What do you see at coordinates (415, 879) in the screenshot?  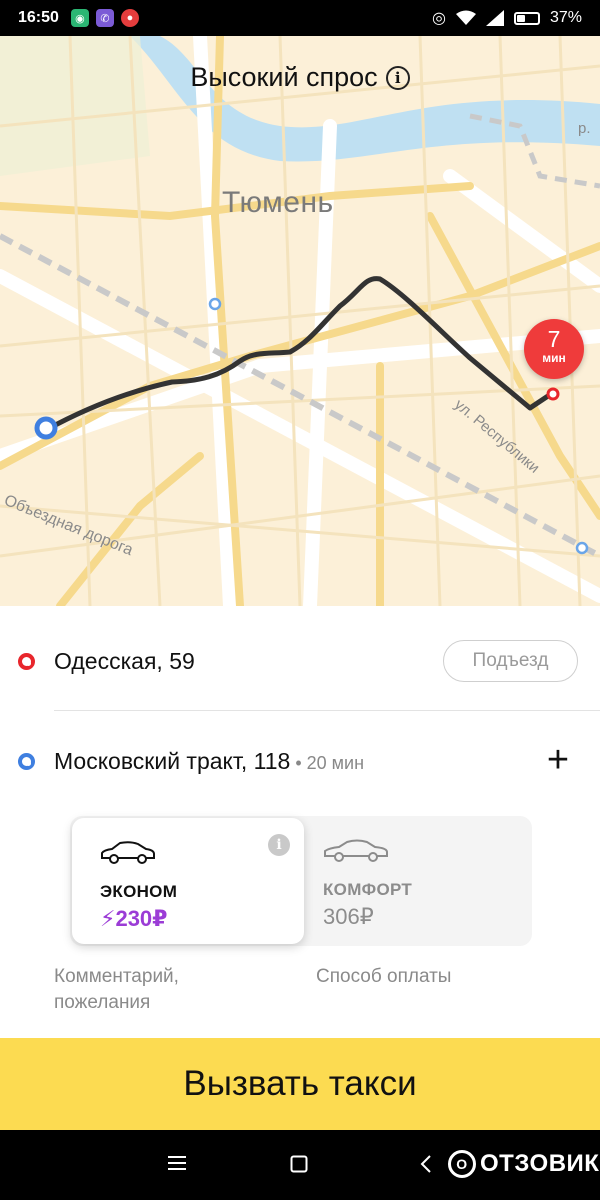 I see `tariff-comfort: КОМФОРТ 306₽` at bounding box center [415, 879].